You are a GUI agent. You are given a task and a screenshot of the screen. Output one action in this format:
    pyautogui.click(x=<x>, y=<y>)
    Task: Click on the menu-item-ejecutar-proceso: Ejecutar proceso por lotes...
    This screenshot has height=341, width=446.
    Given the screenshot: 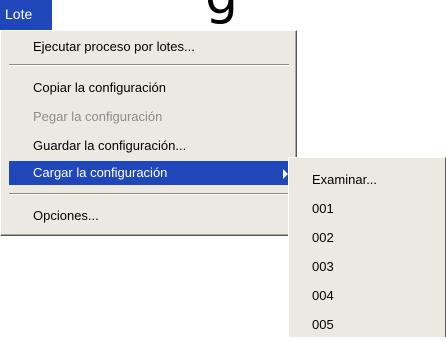 What is the action you would take?
    pyautogui.click(x=152, y=47)
    